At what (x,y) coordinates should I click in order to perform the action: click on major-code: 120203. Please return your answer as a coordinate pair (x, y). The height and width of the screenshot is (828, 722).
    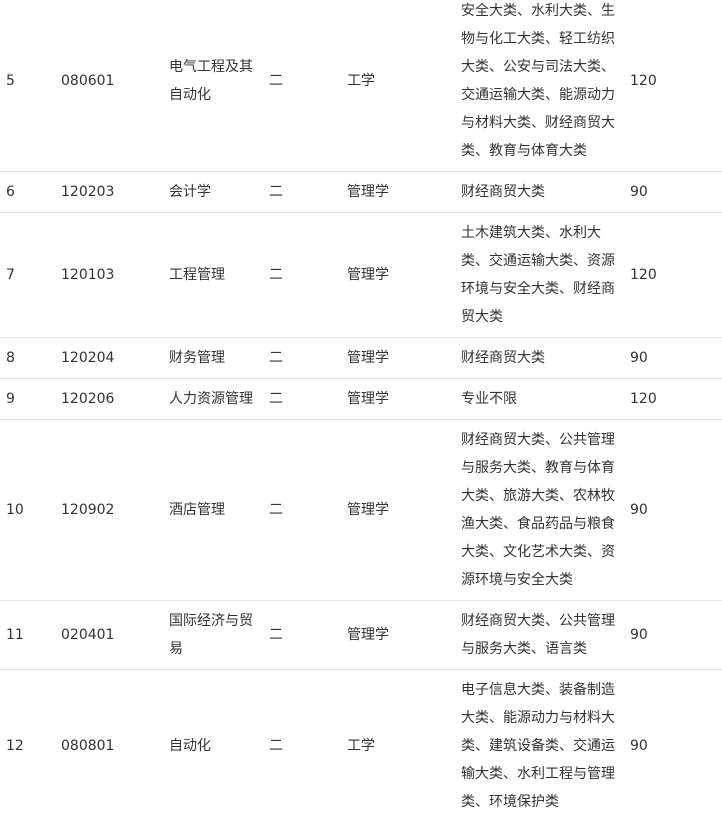
    Looking at the image, I should click on (88, 192).